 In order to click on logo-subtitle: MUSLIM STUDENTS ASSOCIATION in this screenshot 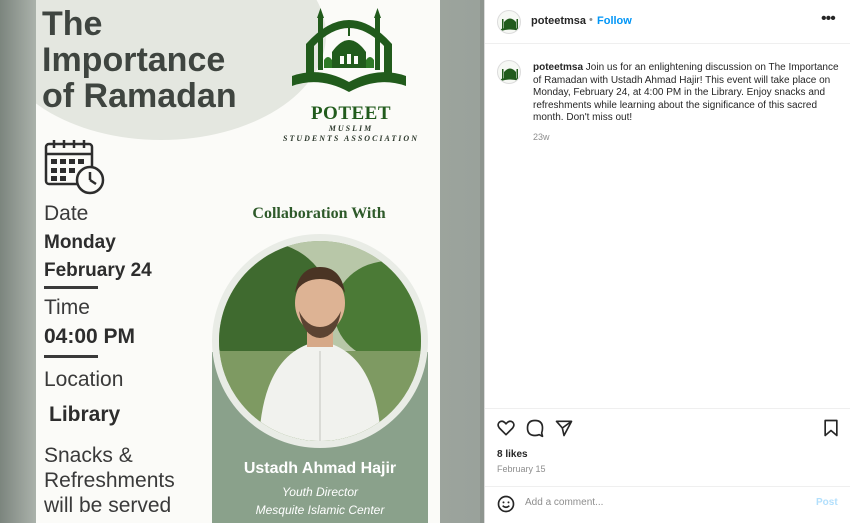, I will do `click(350, 134)`.